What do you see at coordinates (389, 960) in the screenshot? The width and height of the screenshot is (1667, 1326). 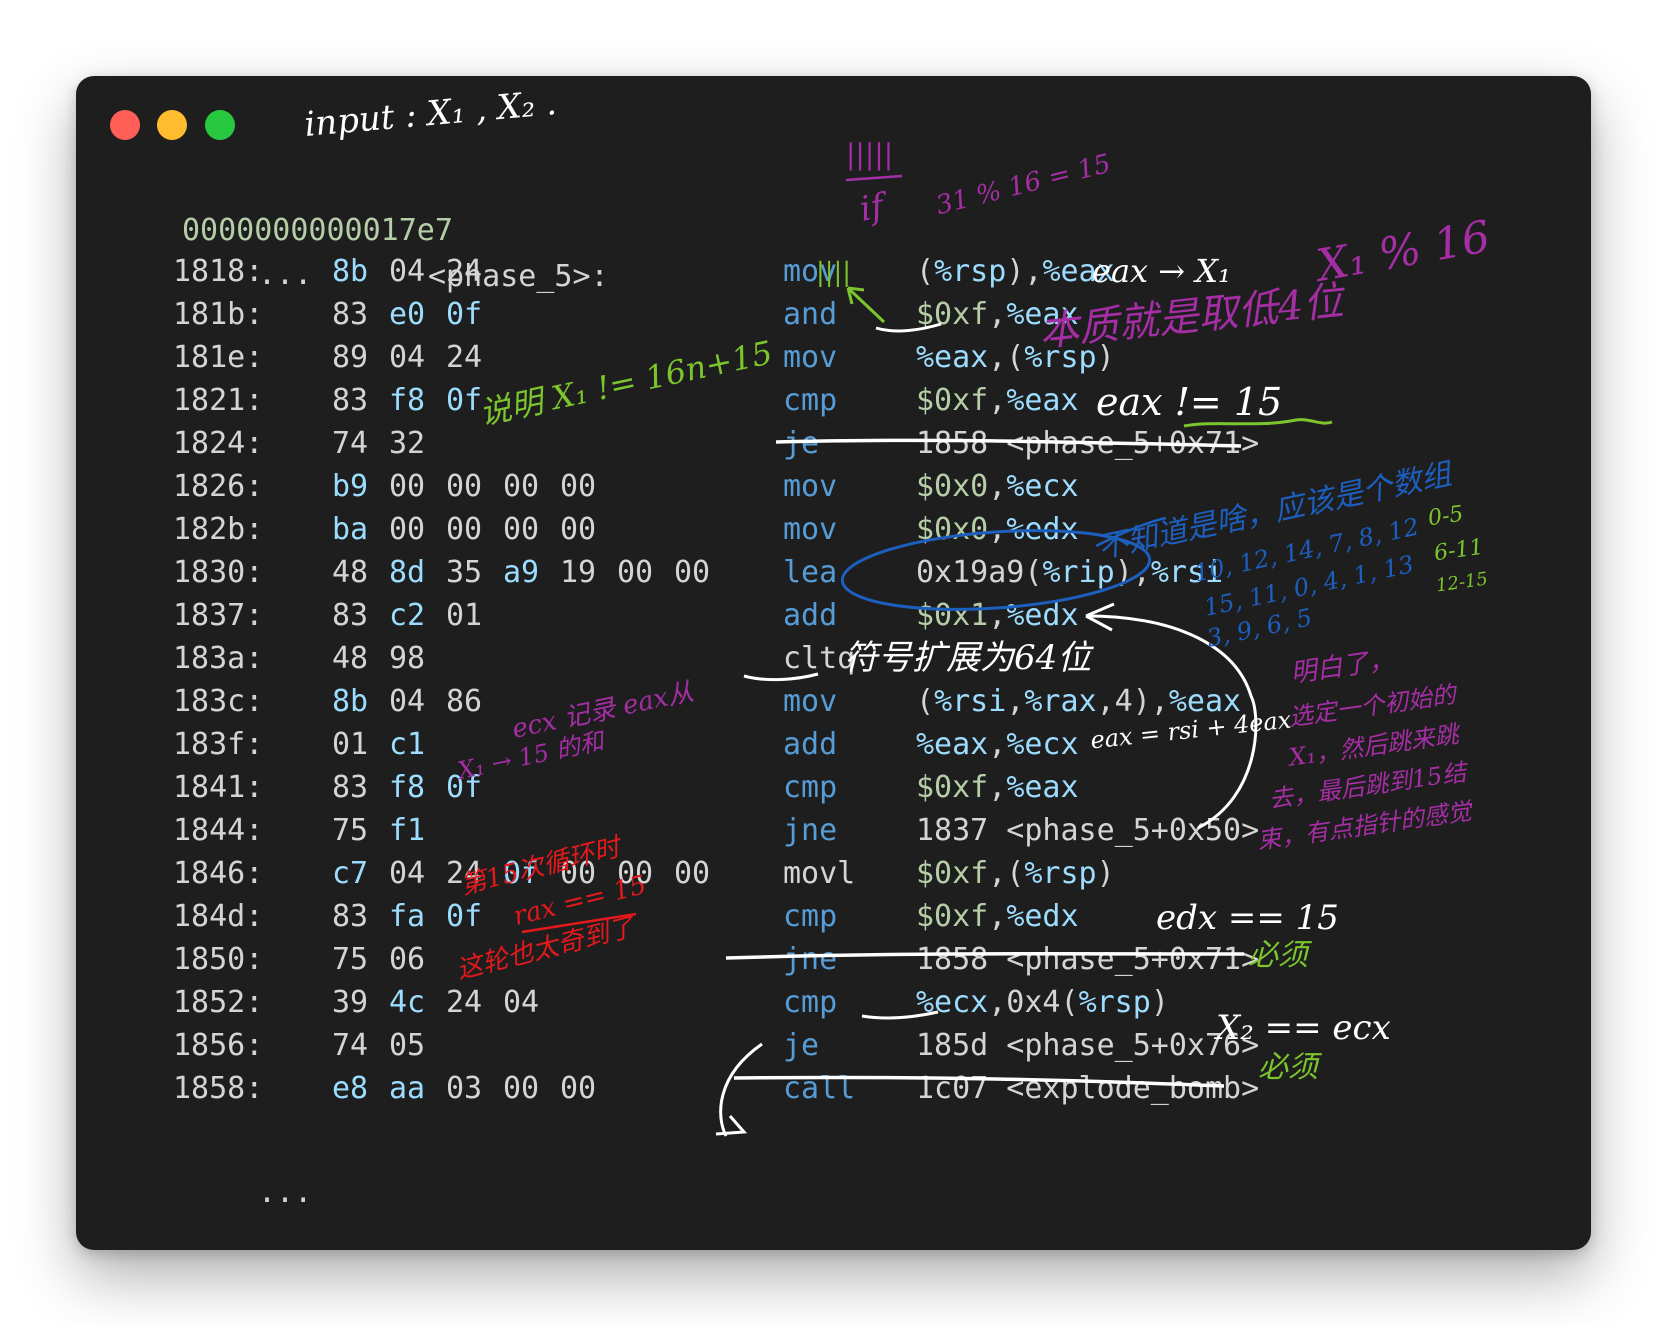 I see `instruction-bytes: 75 06` at bounding box center [389, 960].